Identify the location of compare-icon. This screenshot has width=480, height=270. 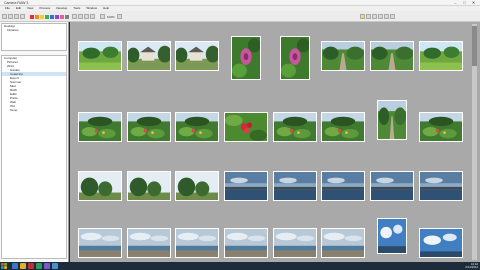
(374, 16).